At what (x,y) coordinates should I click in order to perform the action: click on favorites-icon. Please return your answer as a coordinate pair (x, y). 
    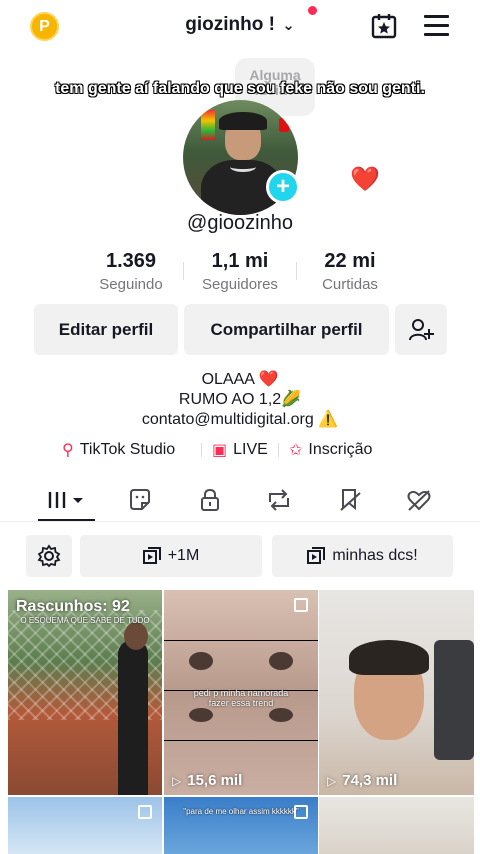
    Looking at the image, I should click on (350, 500).